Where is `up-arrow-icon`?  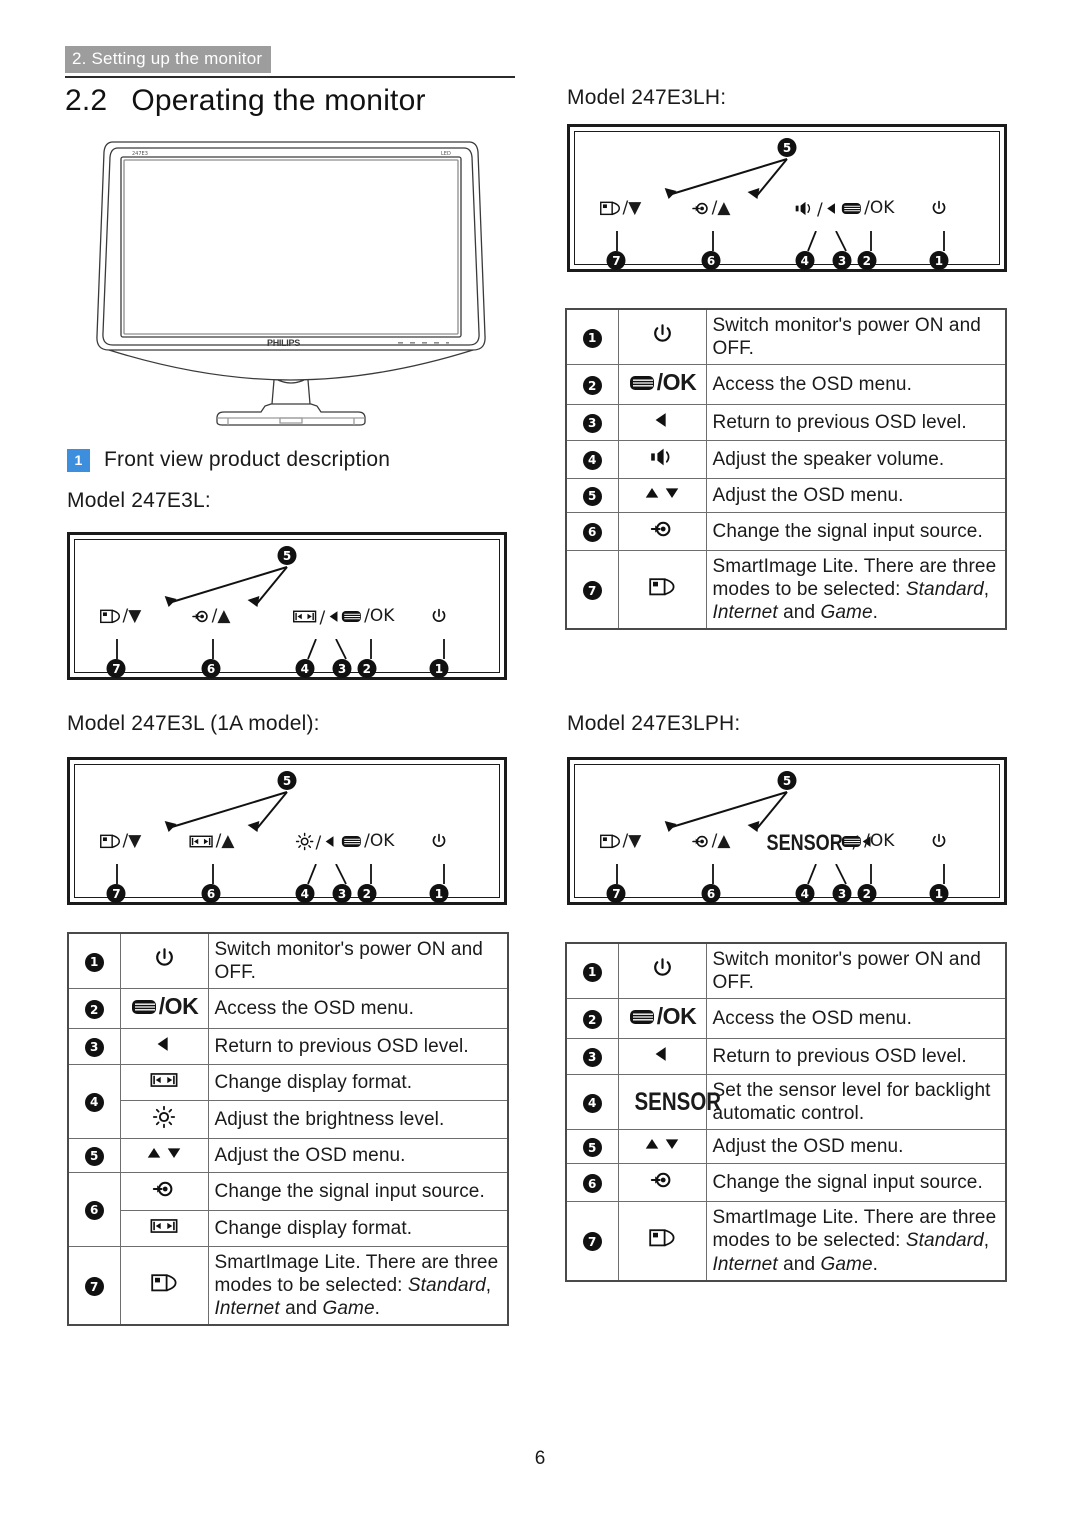
up-arrow-icon is located at coordinates (652, 492).